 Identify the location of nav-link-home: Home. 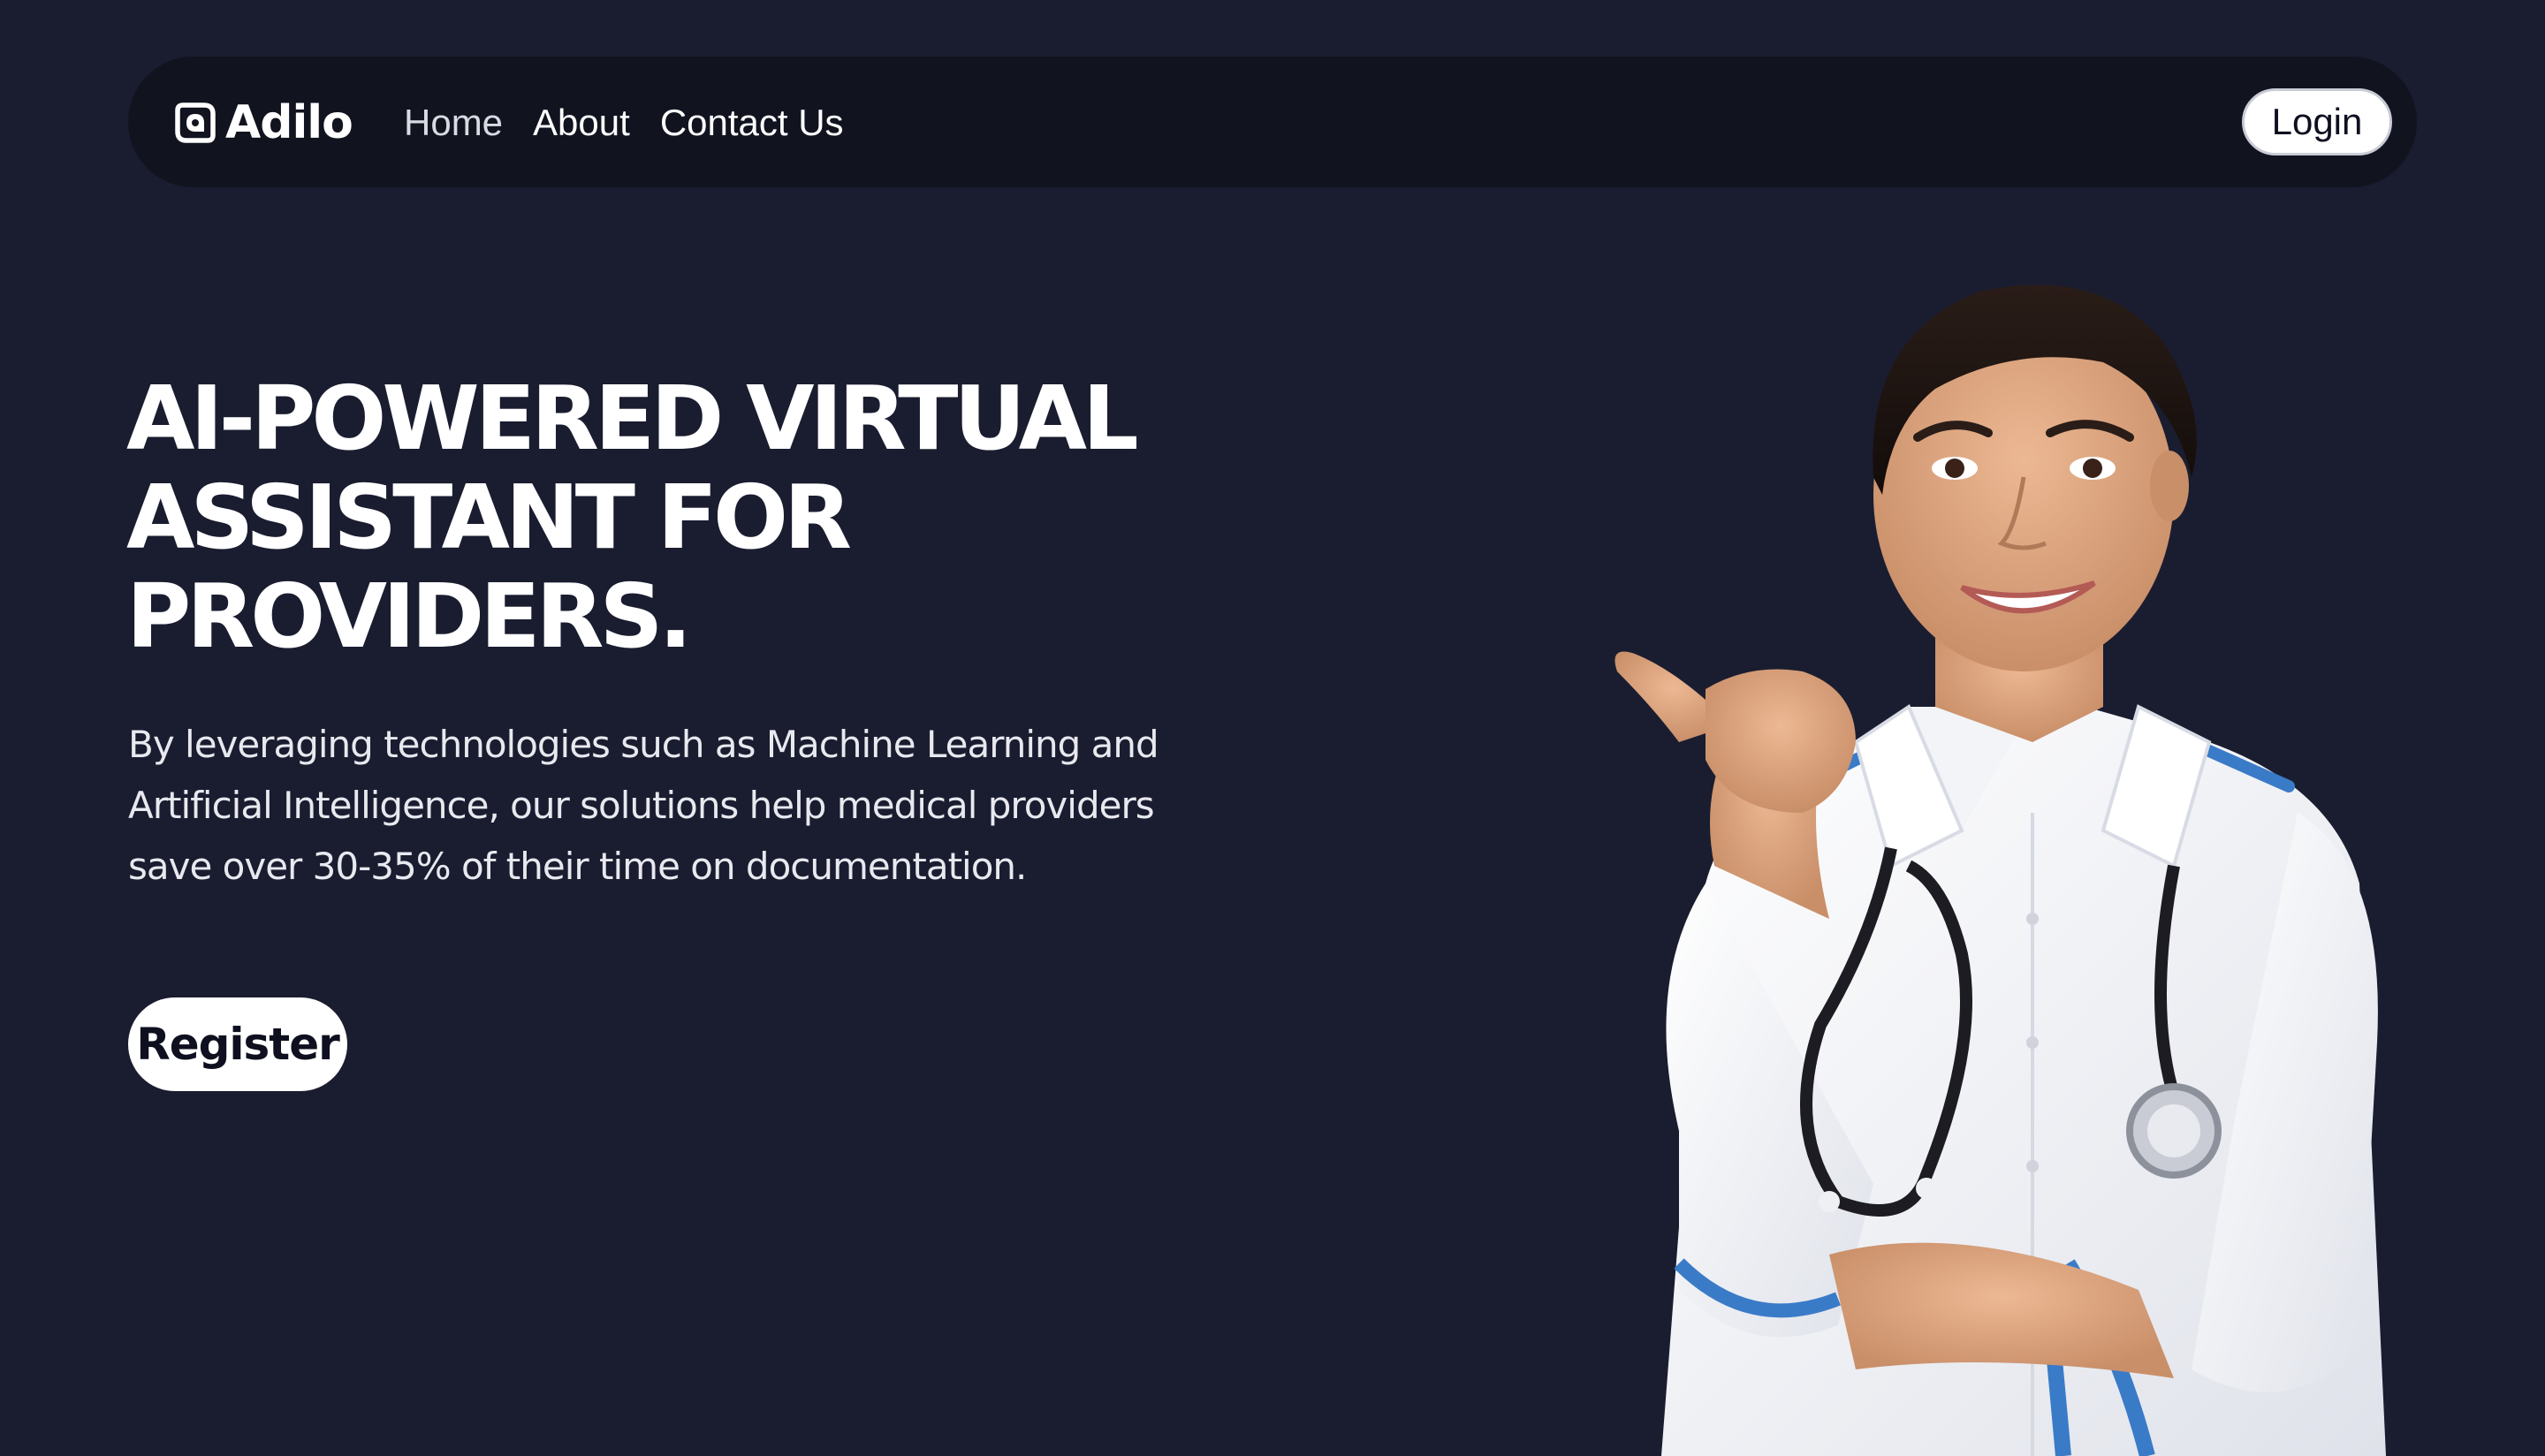
(453, 123).